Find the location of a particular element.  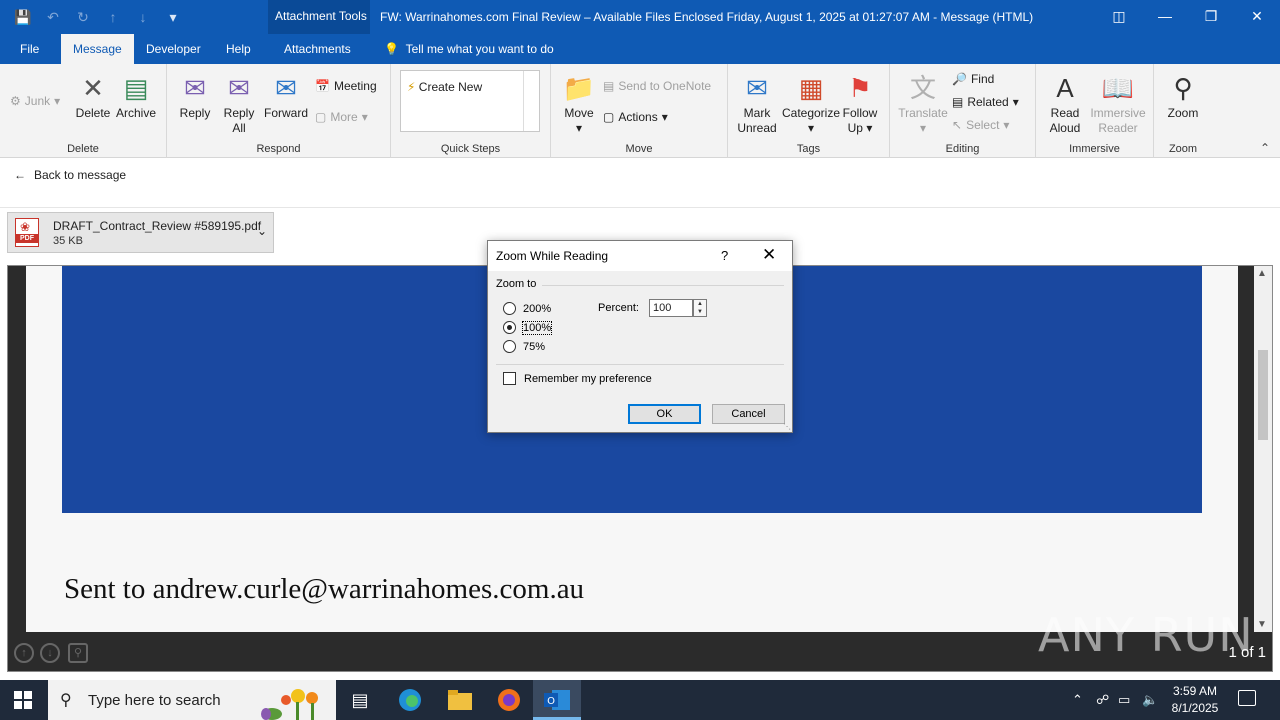

back-to-message-link: ← Back to message is located at coordinates (70, 175).